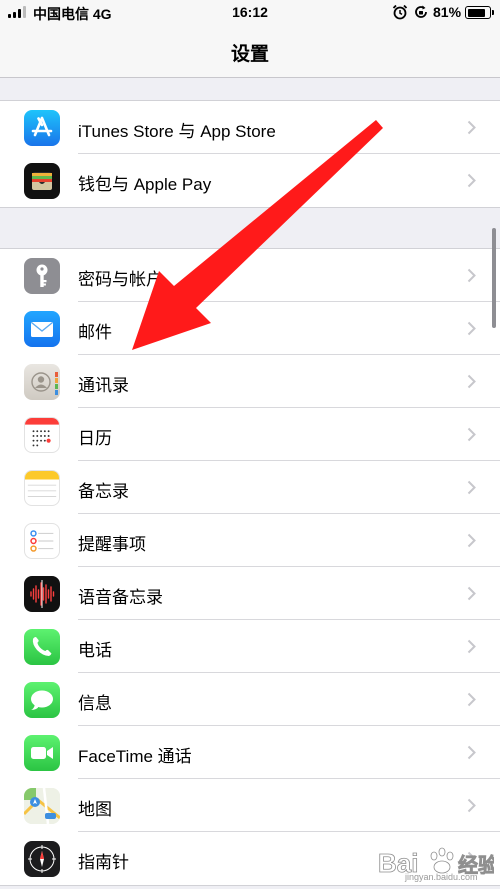  Describe the element at coordinates (135, 756) in the screenshot. I see `settings-row-label: FaceTime 通话` at that location.